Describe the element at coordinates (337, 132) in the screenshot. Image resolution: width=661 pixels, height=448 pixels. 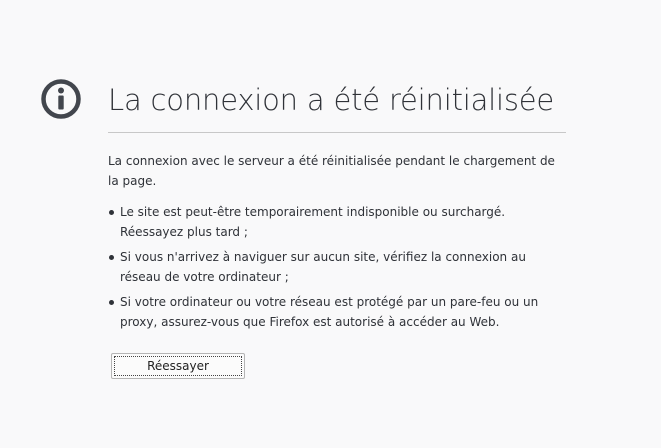
I see `title-divider` at that location.